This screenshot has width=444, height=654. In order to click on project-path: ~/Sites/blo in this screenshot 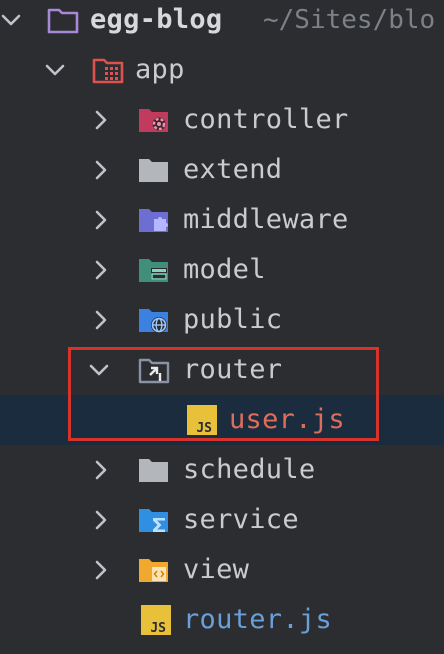, I will do `click(349, 20)`.